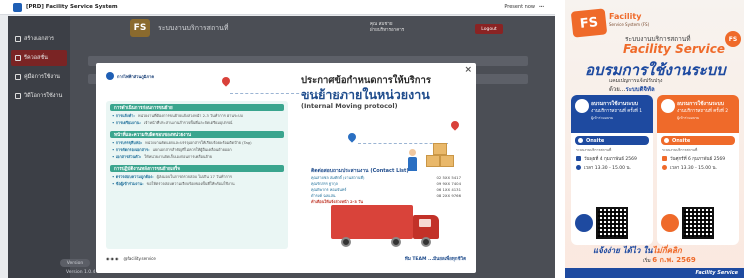 This screenshot has width=744, height=278. Describe the element at coordinates (110, 76) in the screenshot. I see `org-logo-icon` at that location.